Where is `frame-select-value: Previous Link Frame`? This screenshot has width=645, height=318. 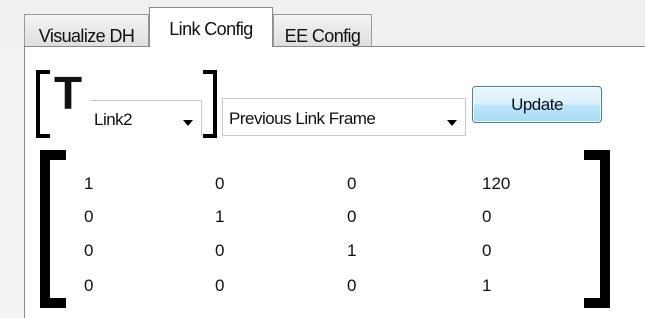 frame-select-value: Previous Link Frame is located at coordinates (302, 118).